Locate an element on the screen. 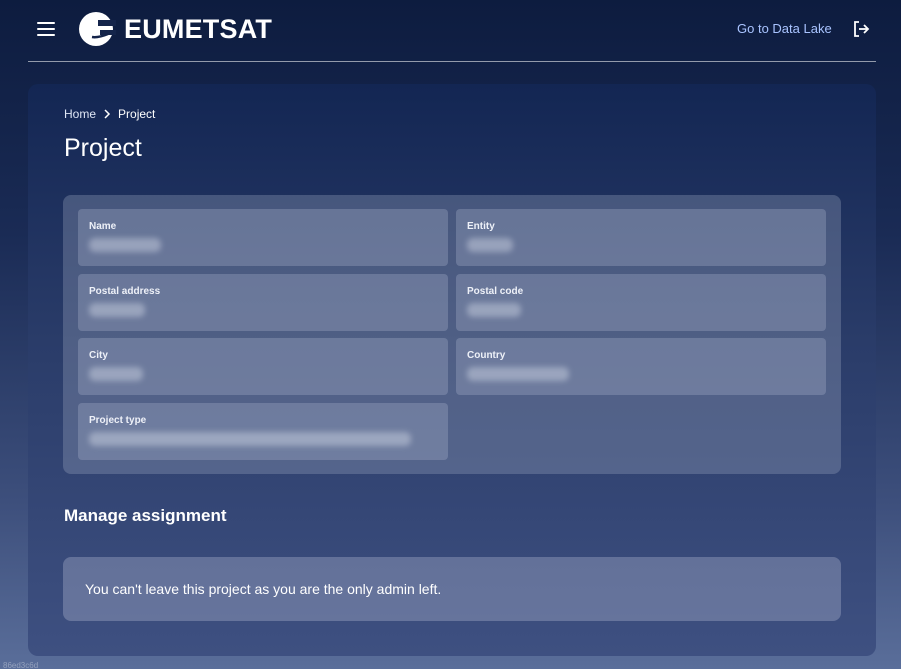 The width and height of the screenshot is (901, 669). manage-assignment-title: Manage assignment is located at coordinates (145, 515).